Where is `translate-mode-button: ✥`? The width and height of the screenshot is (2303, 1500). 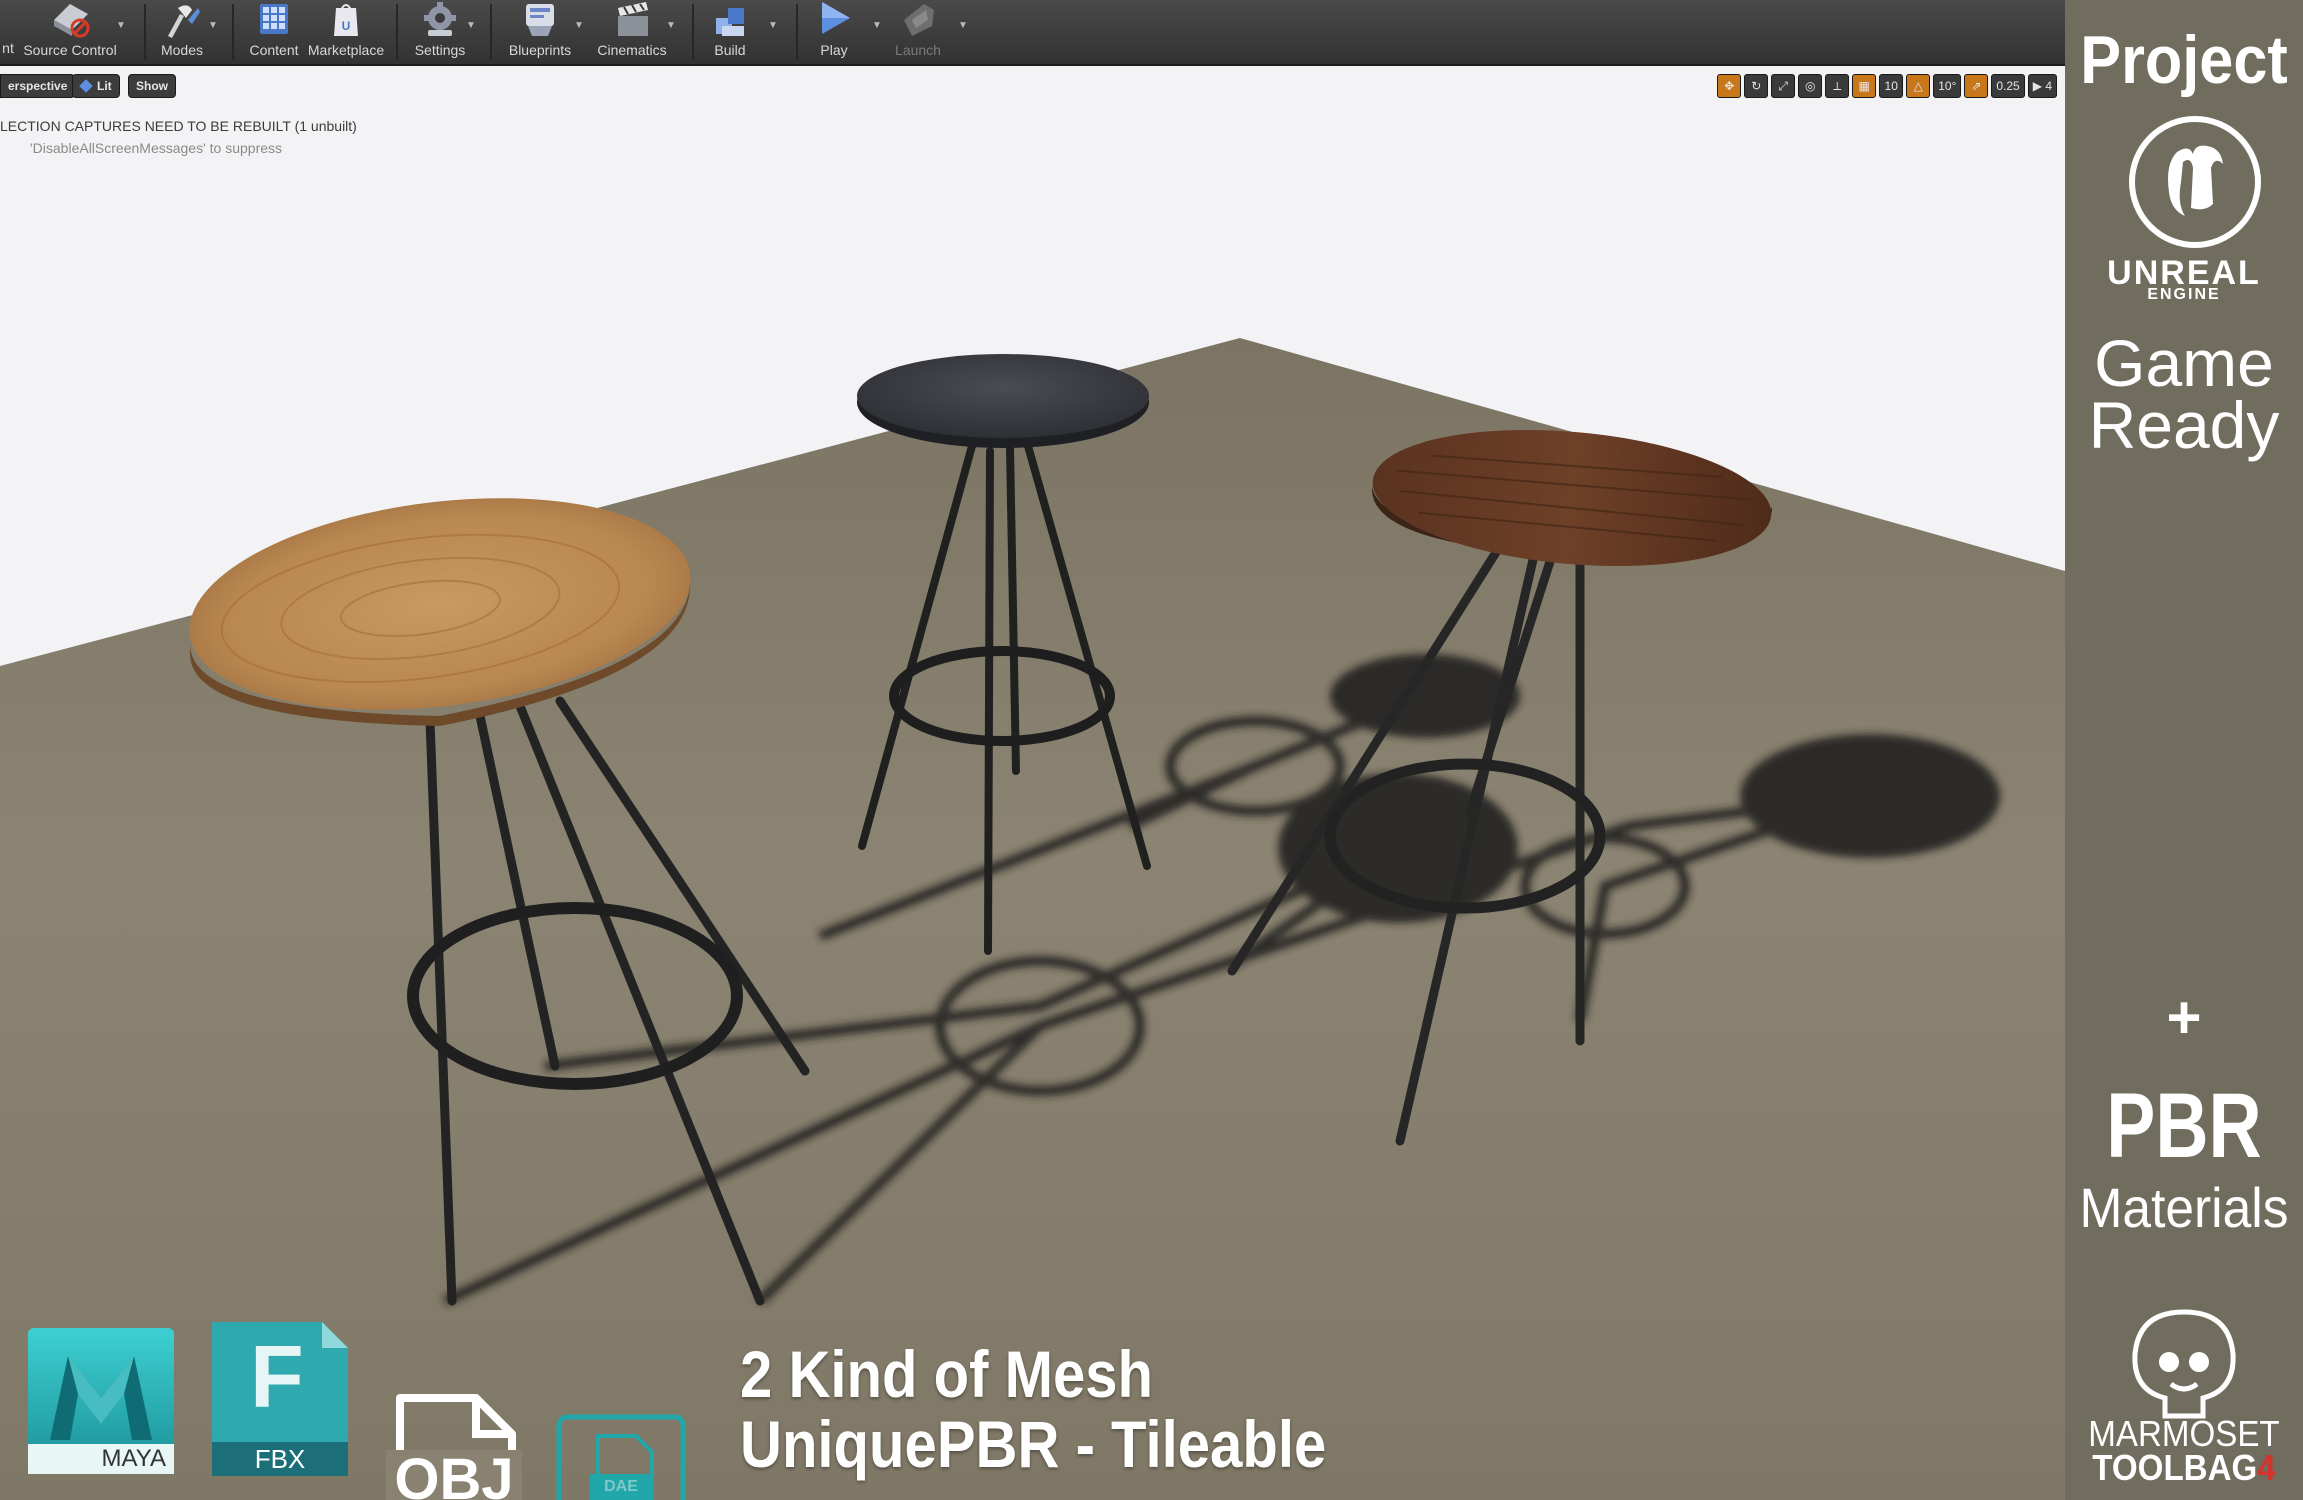 translate-mode-button: ✥ is located at coordinates (1729, 86).